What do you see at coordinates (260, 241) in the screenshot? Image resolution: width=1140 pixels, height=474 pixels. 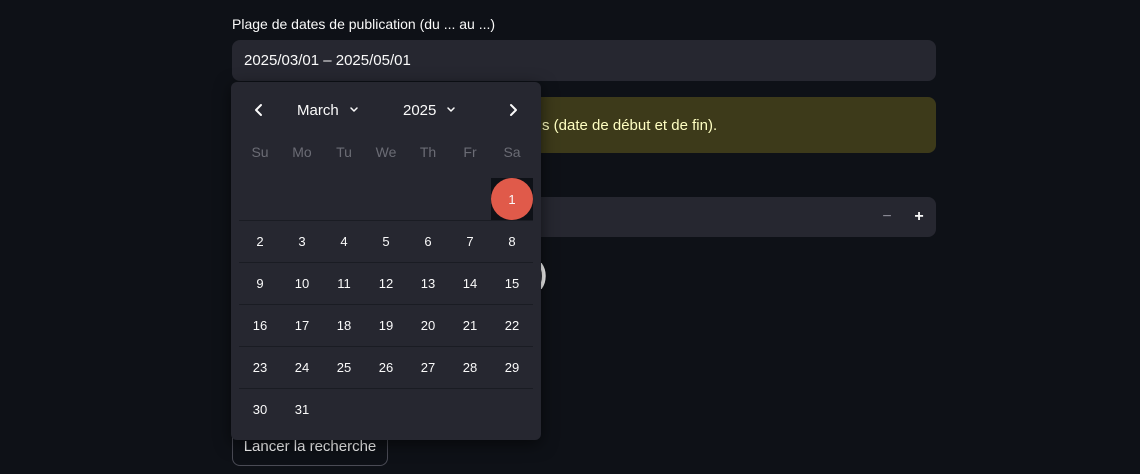 I see `calendar-day: 2` at bounding box center [260, 241].